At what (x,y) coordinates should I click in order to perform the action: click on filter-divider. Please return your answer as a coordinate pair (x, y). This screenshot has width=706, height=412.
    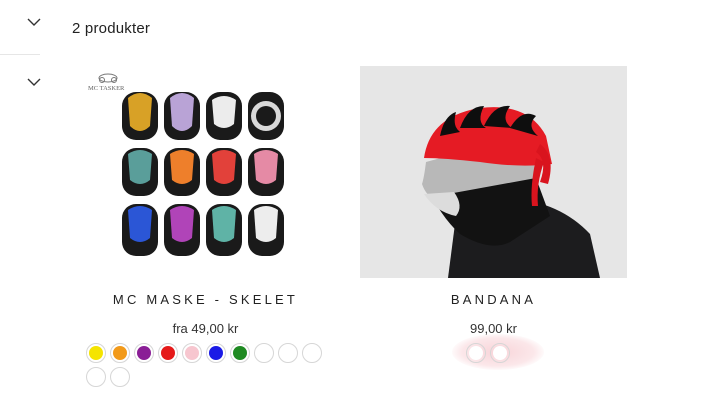
    Looking at the image, I should click on (20, 54).